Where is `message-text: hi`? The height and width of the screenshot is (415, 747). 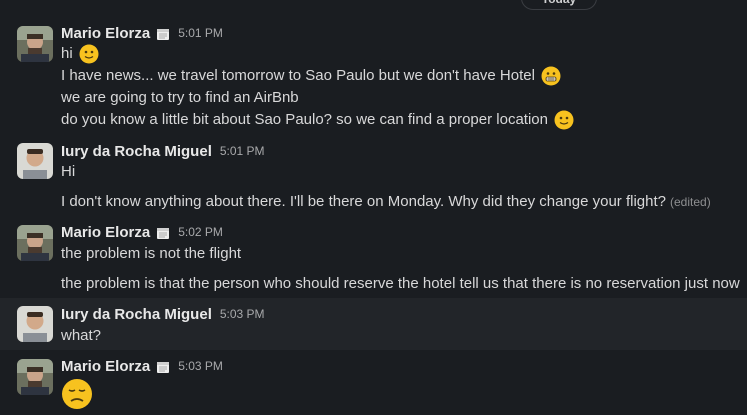 message-text: hi is located at coordinates (67, 53).